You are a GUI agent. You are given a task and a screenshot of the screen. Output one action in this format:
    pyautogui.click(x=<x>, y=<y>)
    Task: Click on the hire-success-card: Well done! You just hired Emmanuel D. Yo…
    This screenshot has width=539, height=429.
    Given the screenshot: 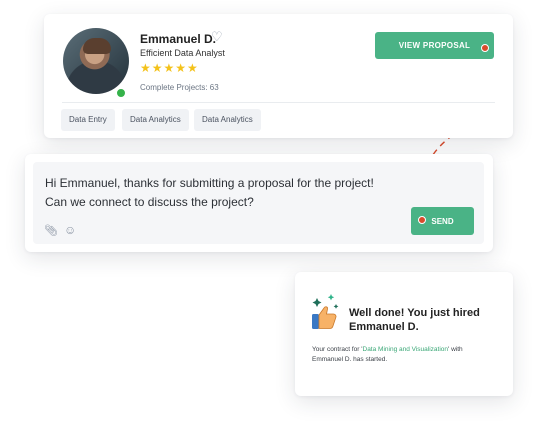 What is the action you would take?
    pyautogui.click(x=404, y=334)
    